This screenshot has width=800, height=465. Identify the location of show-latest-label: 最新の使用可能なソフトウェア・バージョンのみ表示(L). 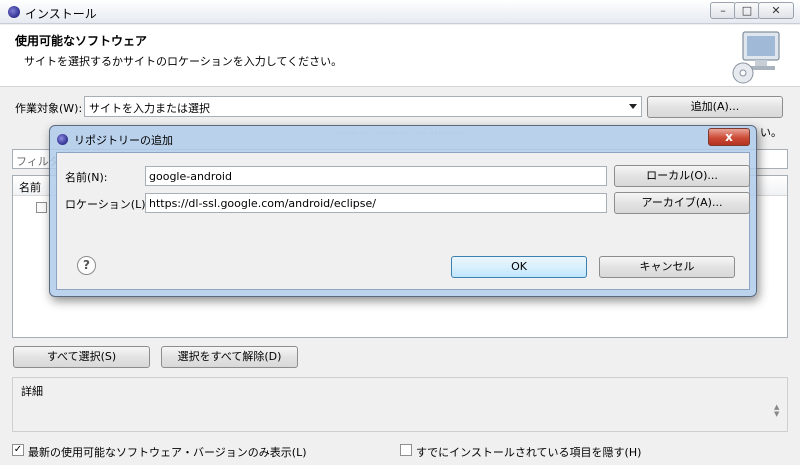
(167, 452).